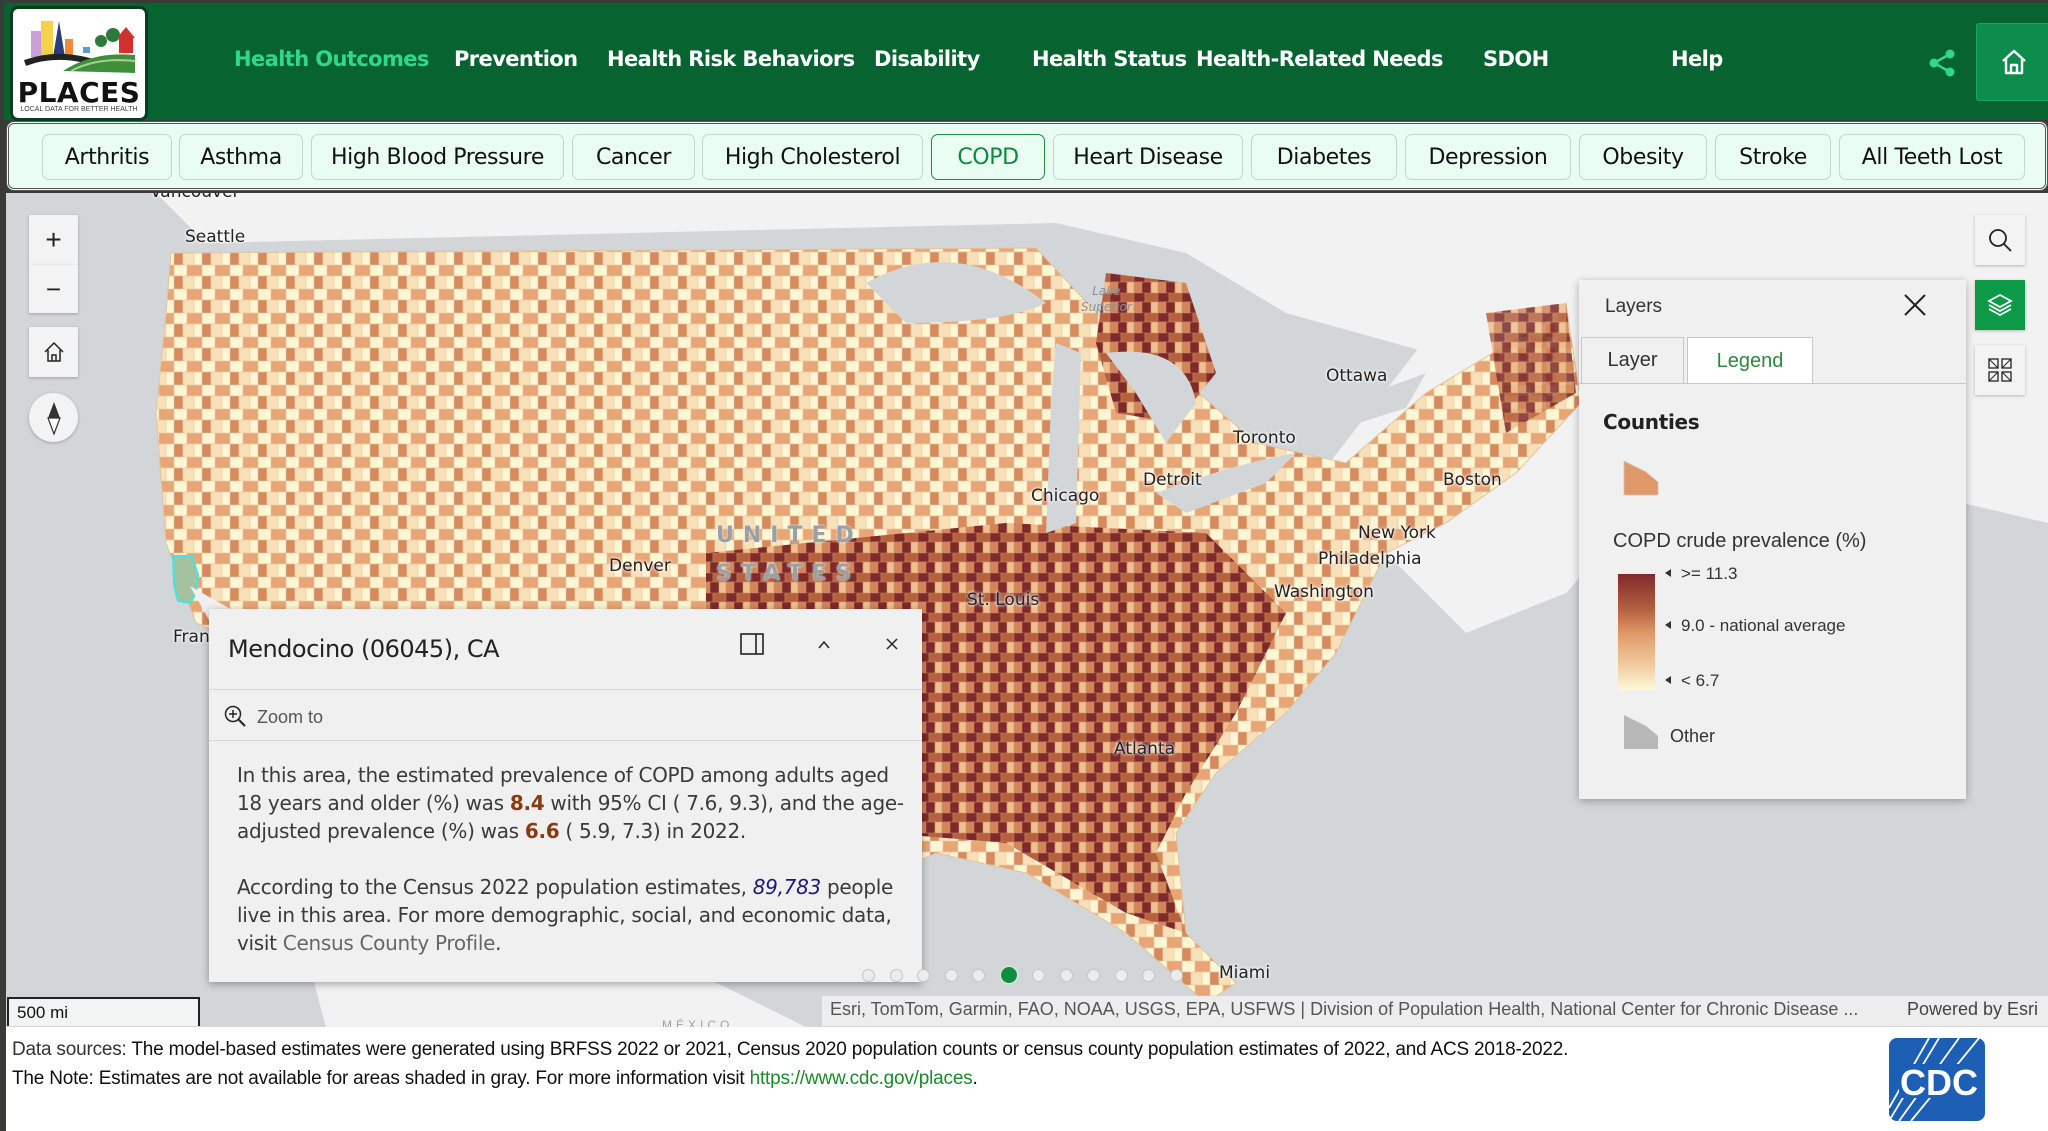 Image resolution: width=2048 pixels, height=1131 pixels. I want to click on tab-legend: Legend, so click(1750, 360).